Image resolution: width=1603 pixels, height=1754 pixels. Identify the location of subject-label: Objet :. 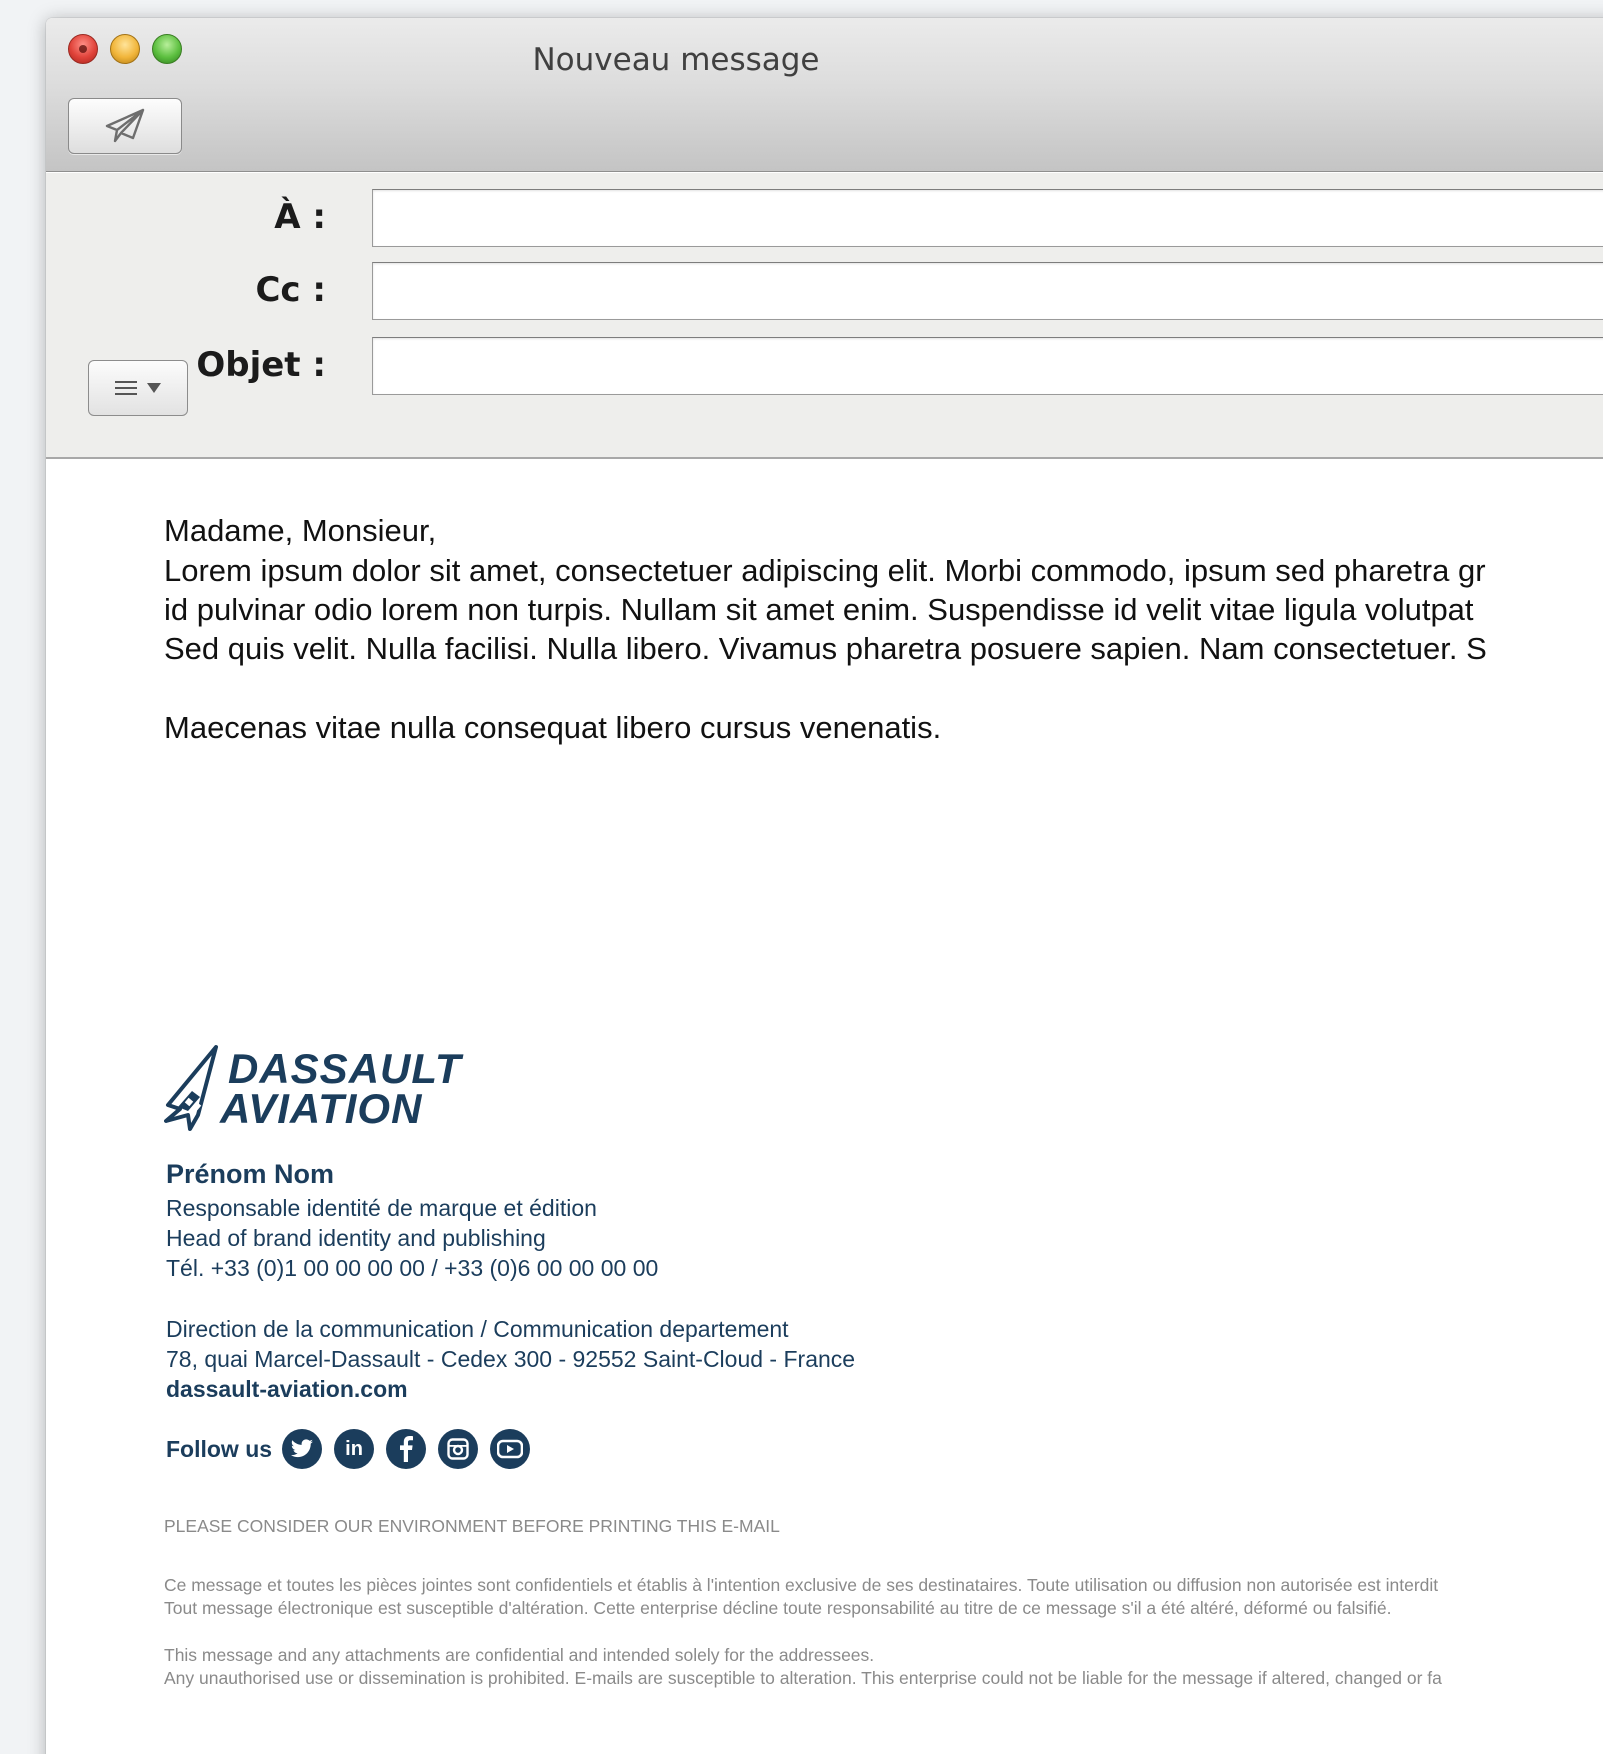
(261, 365).